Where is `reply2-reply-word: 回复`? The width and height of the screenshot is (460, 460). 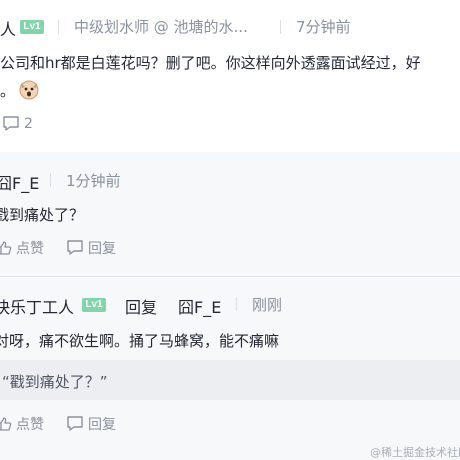 reply2-reply-word: 回复 is located at coordinates (141, 307).